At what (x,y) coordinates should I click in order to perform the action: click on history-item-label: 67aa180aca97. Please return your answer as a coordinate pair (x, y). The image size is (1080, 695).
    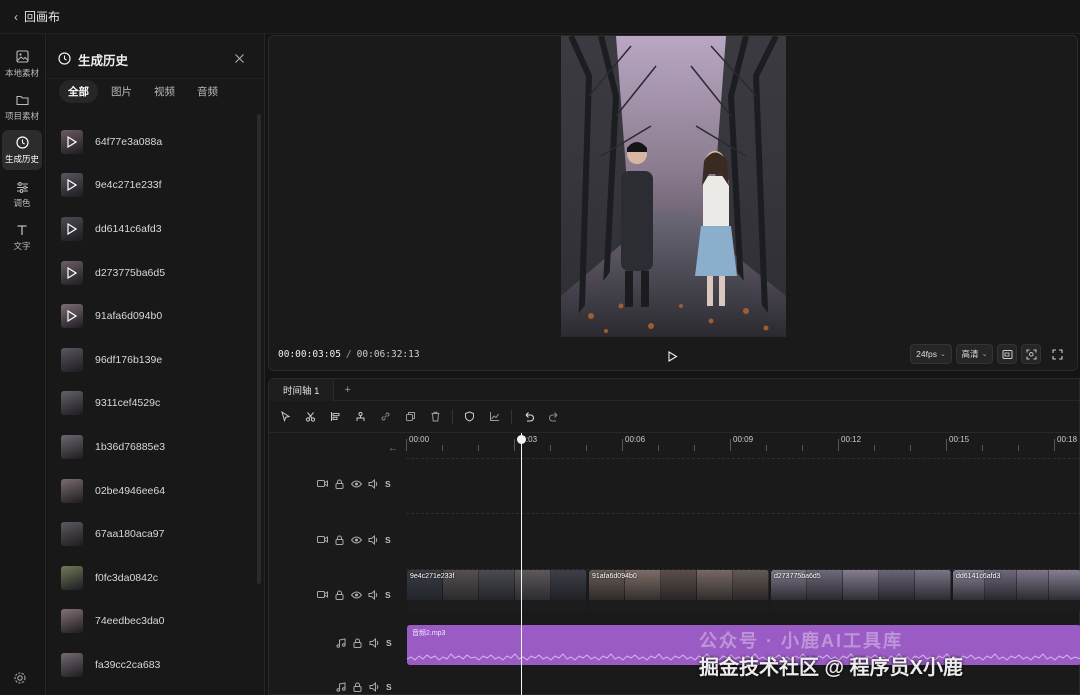
    Looking at the image, I should click on (130, 534).